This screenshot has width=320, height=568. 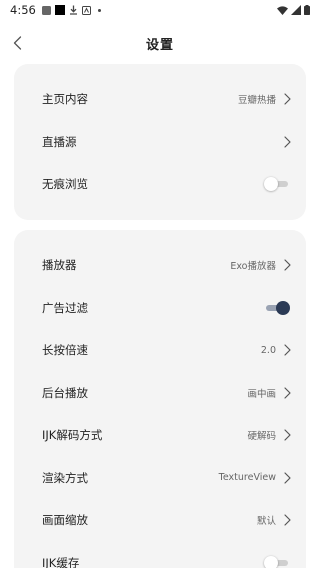 I want to click on setting-right: 画中画, so click(x=269, y=393).